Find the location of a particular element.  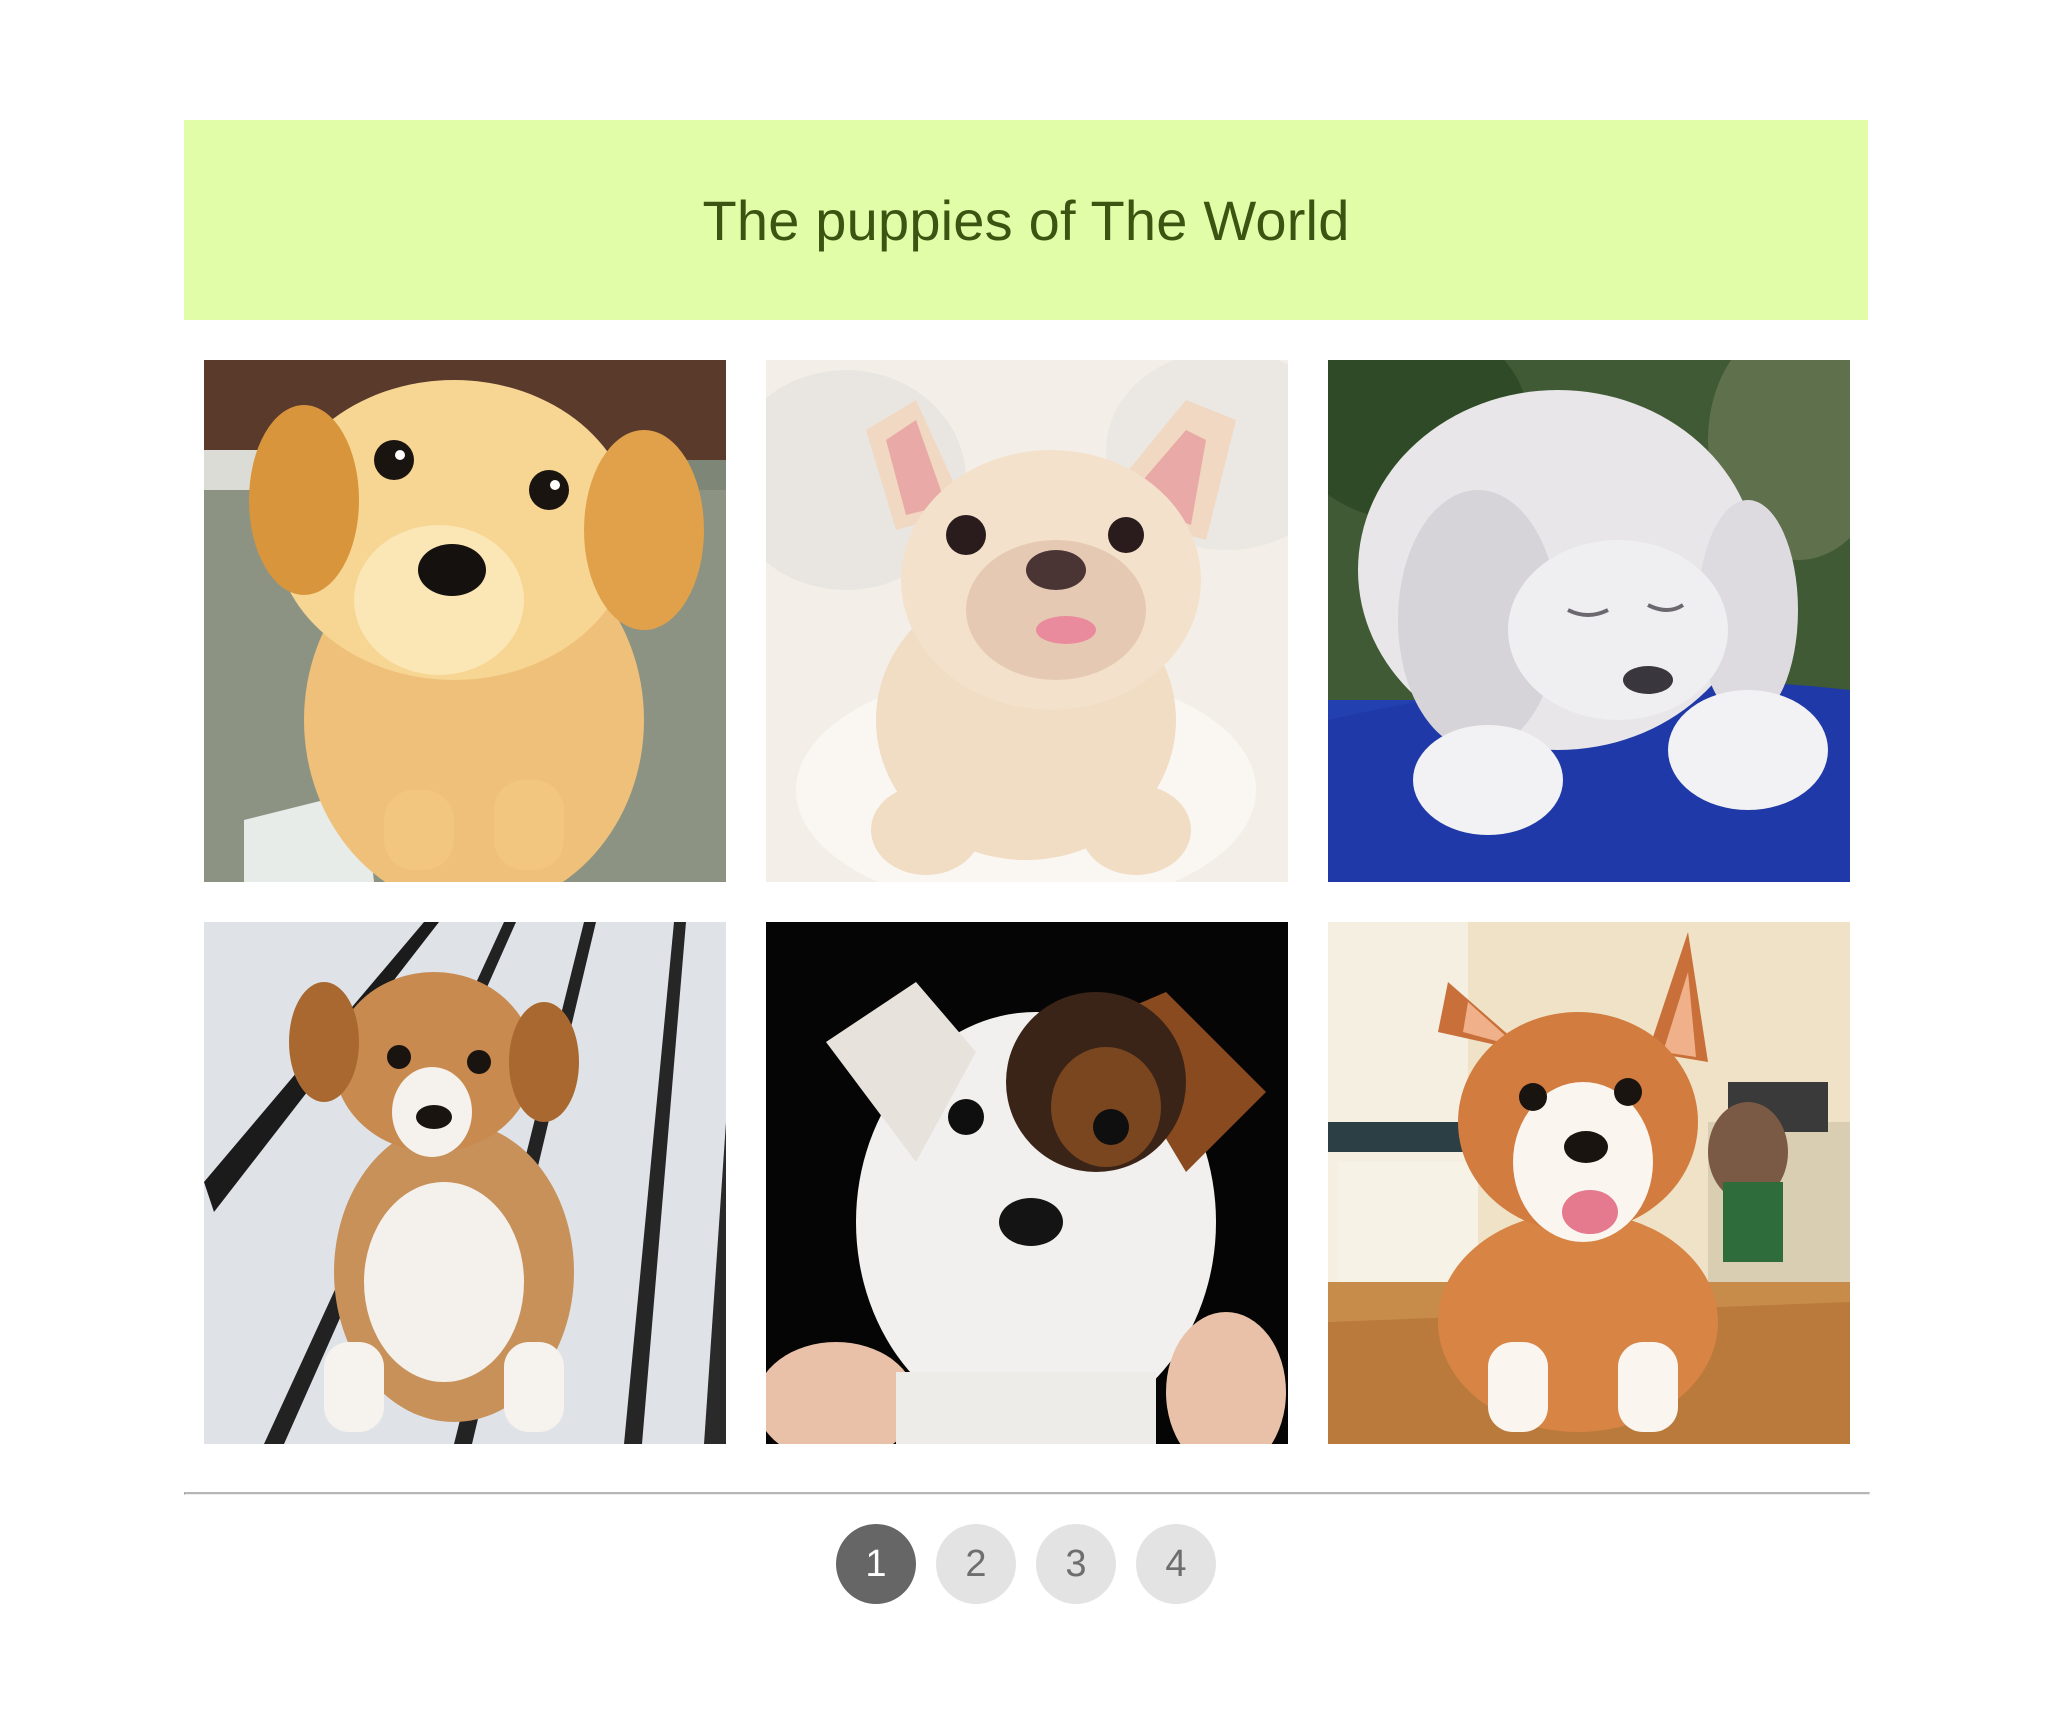

corgi-puppy-image is located at coordinates (1589, 1183).